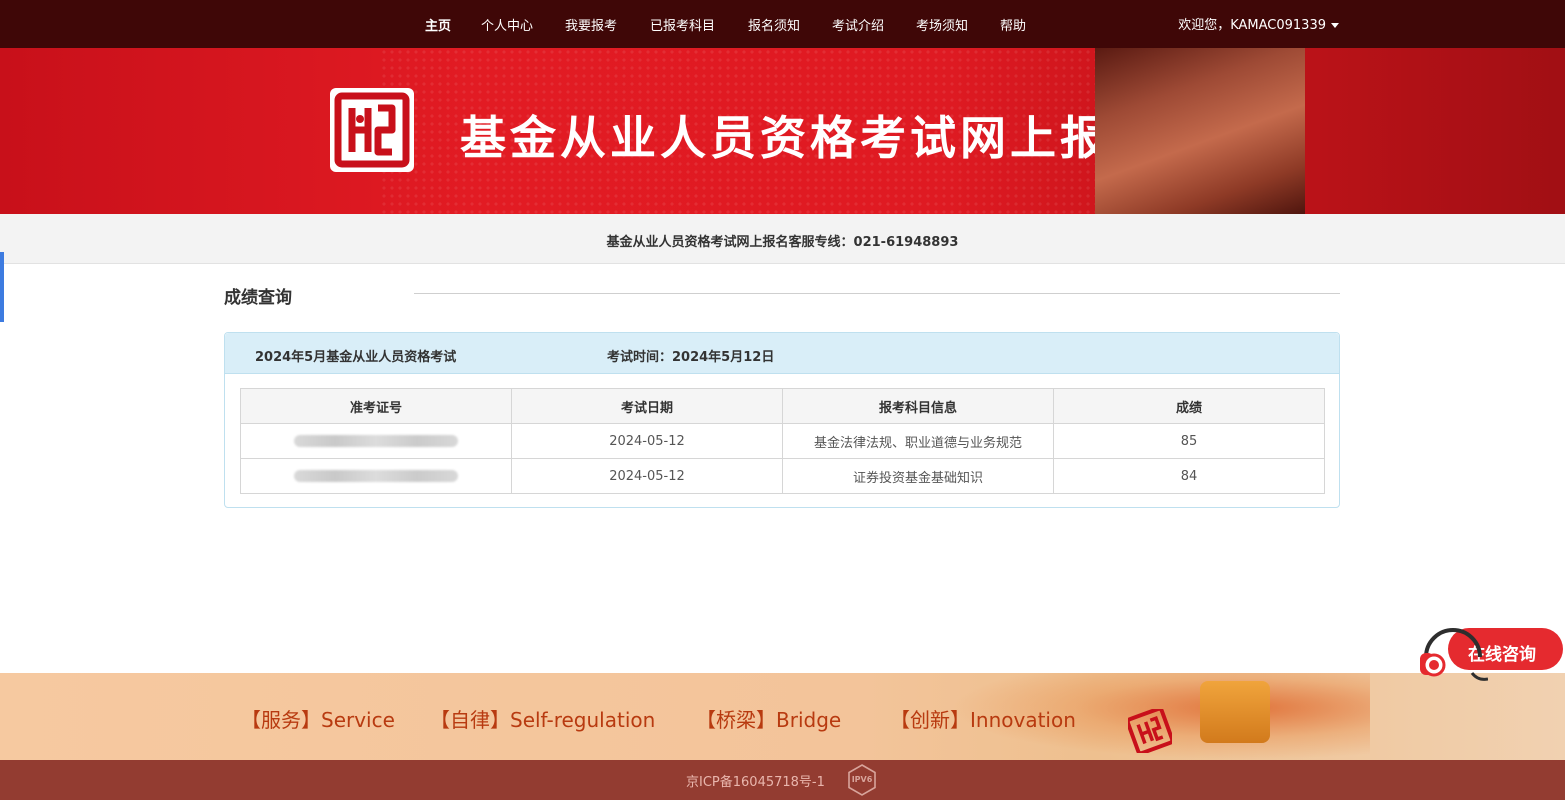  What do you see at coordinates (1335, 25) in the screenshot?
I see `caret-down-icon` at bounding box center [1335, 25].